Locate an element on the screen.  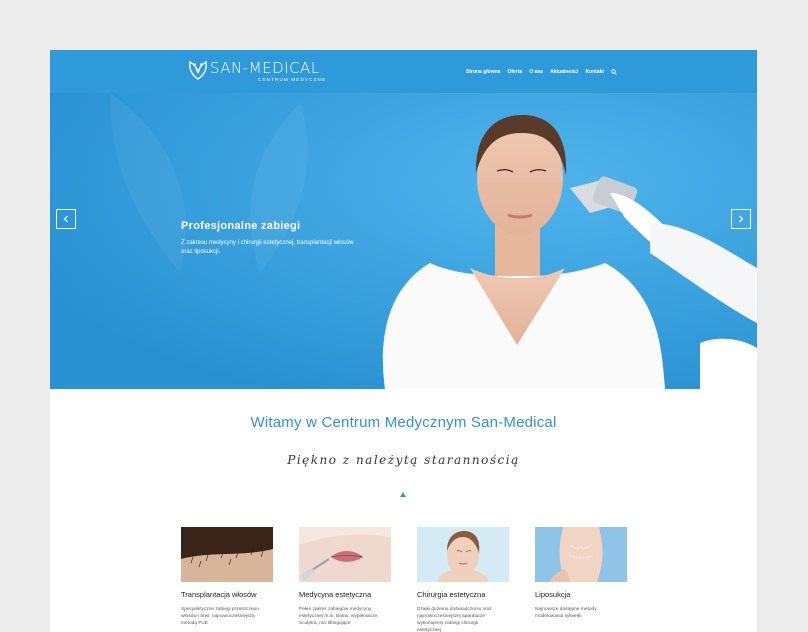
logo-subtitle: CENTRUM MEDYCZNE is located at coordinates (292, 79).